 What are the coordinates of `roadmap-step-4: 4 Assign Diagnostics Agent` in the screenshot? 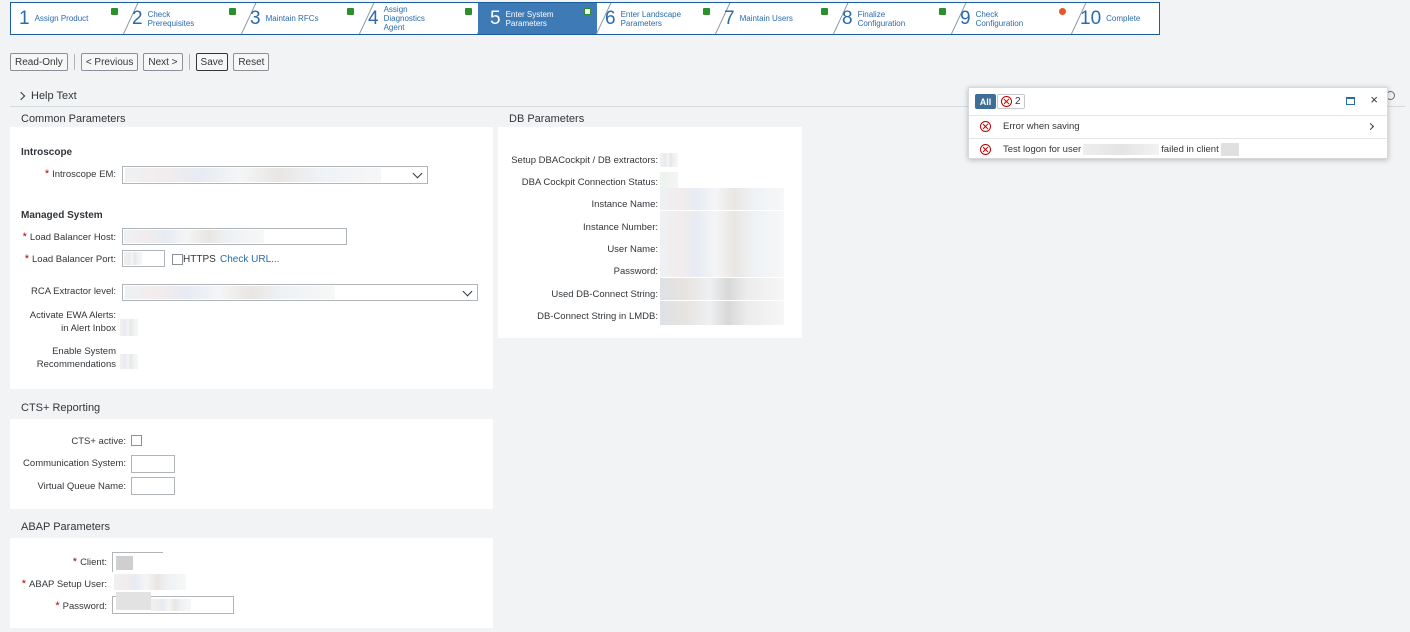 It's located at (426, 18).